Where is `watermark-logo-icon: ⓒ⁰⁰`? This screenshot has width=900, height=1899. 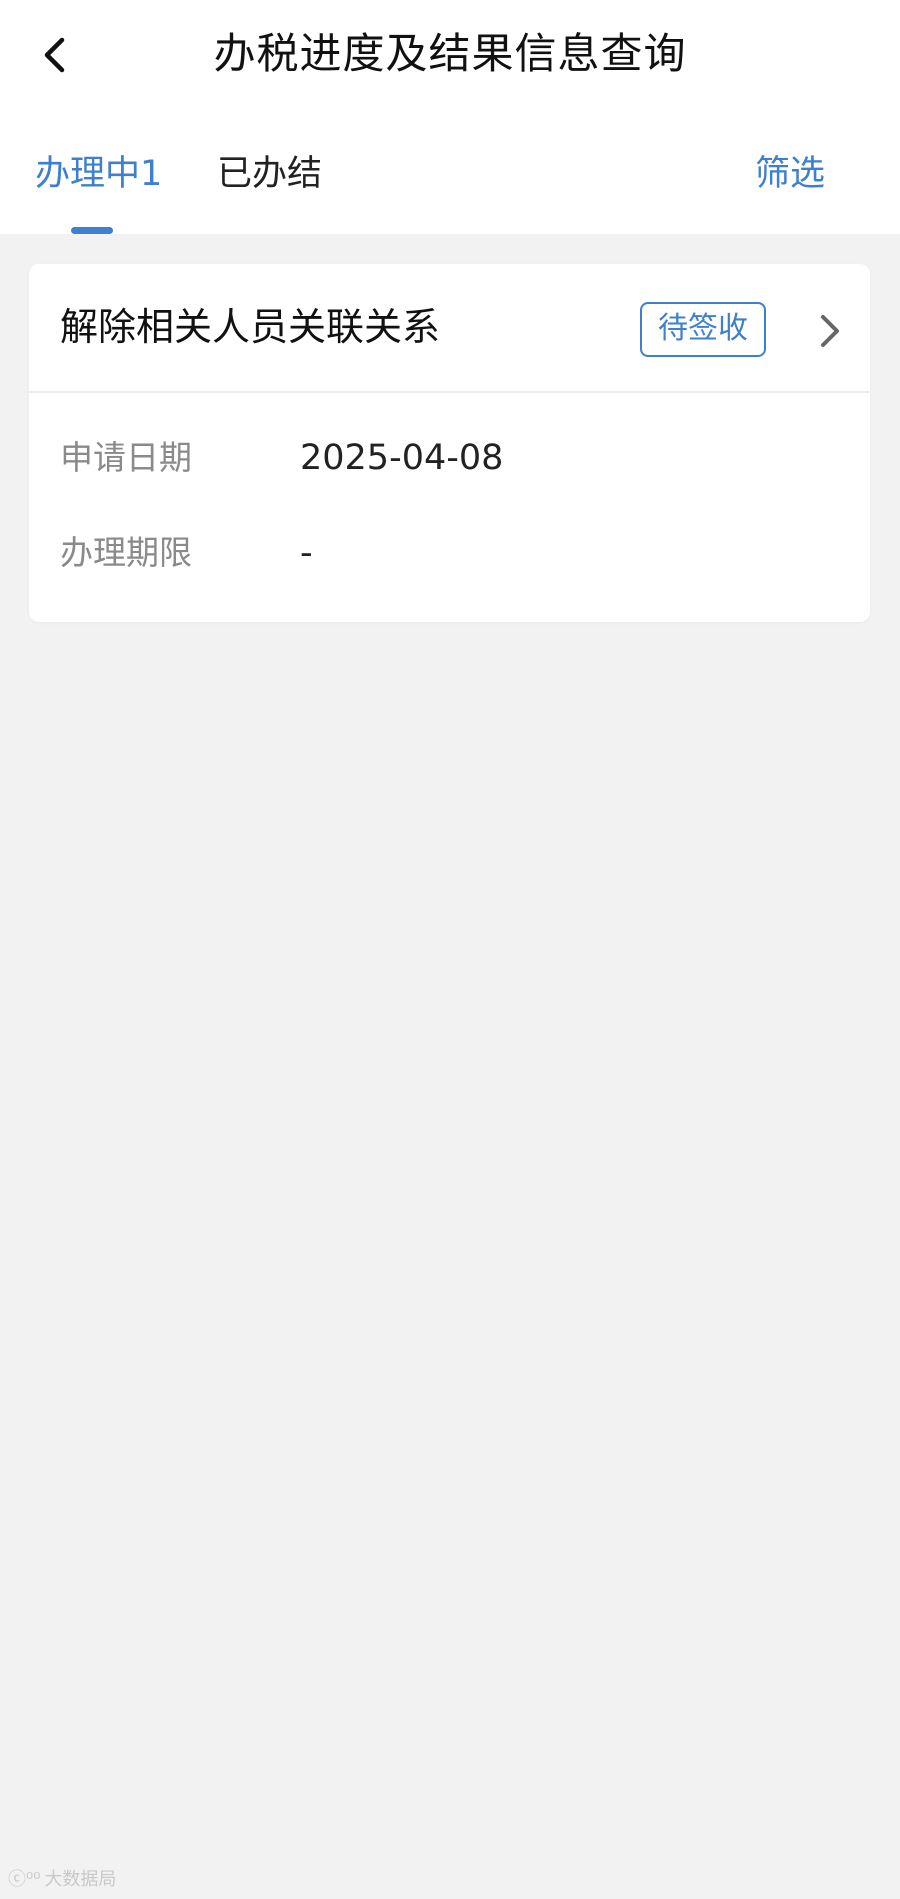 watermark-logo-icon: ⓒ⁰⁰ is located at coordinates (24, 1879).